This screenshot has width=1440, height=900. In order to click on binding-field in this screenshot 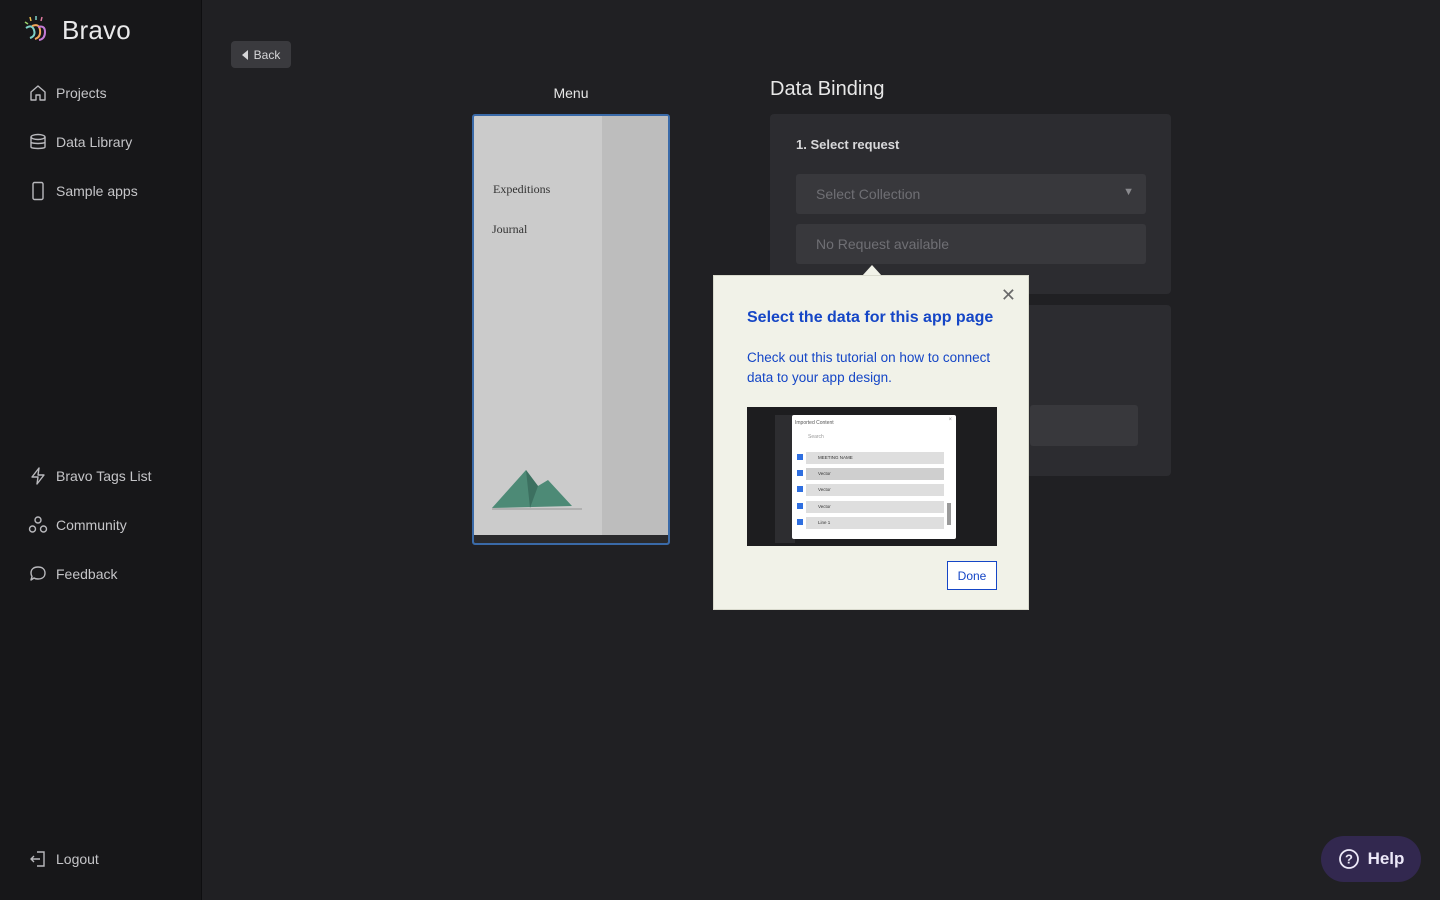, I will do `click(1084, 425)`.